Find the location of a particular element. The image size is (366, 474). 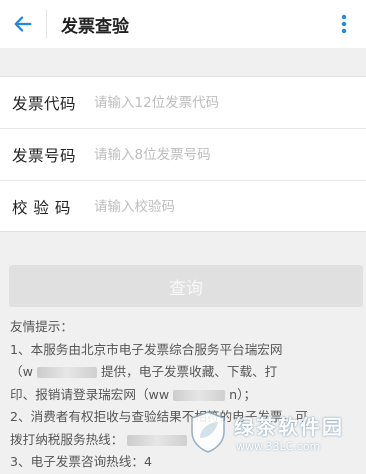

watermark-logo: 绿茶软件园 www.33LC.com is located at coordinates (277, 432).